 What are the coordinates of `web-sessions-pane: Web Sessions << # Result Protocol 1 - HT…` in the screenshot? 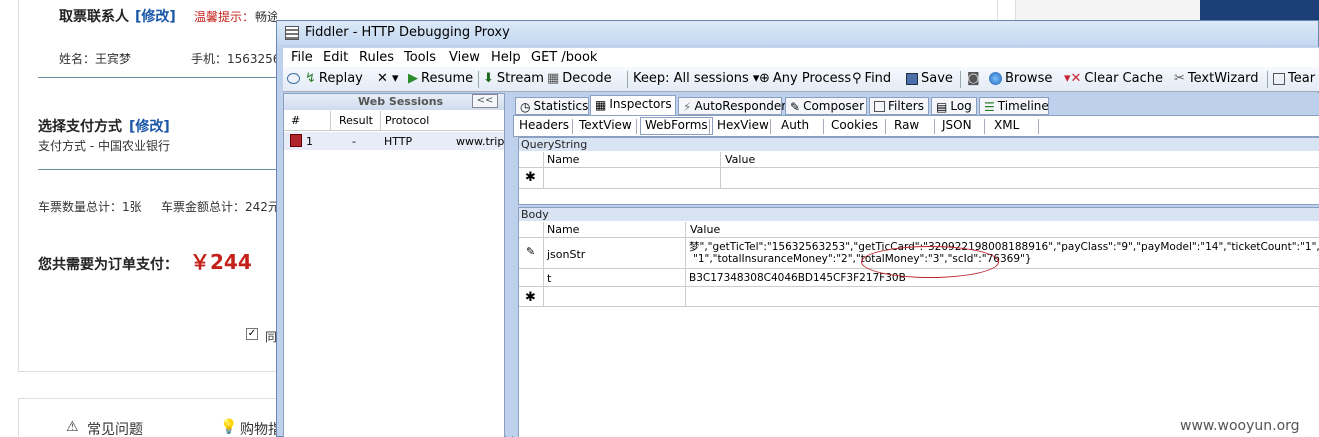 It's located at (394, 265).